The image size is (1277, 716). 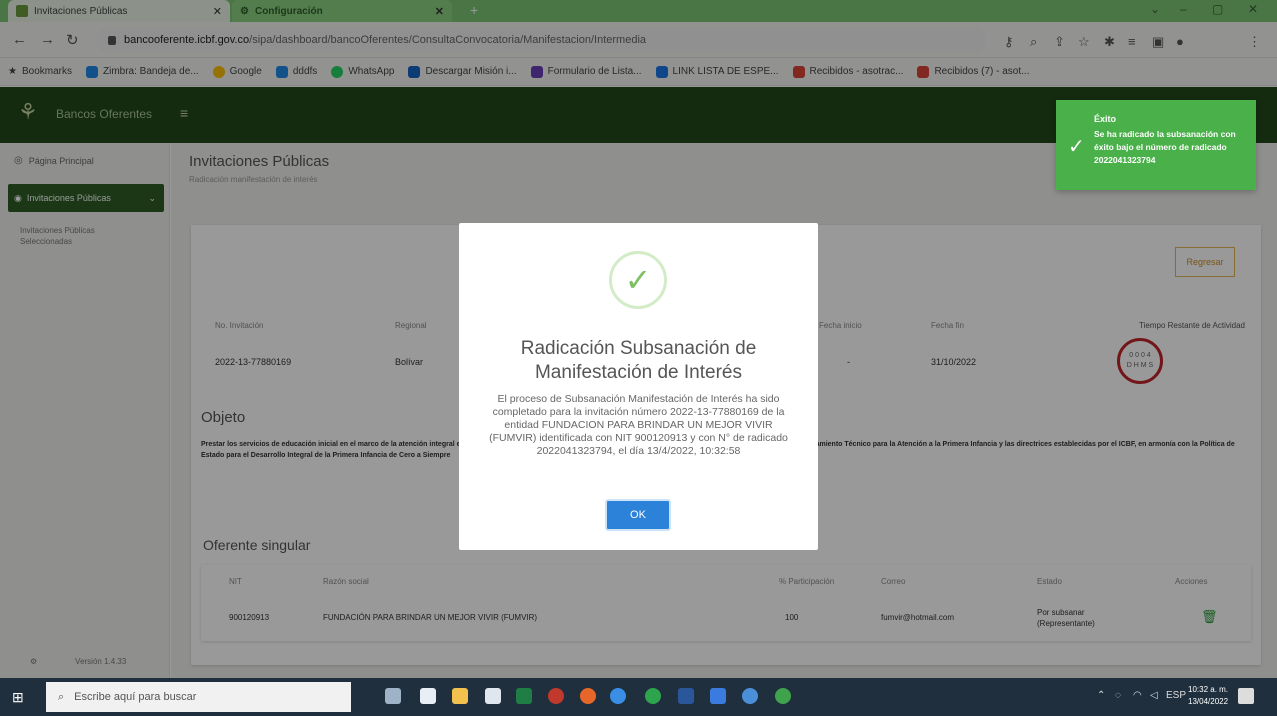 What do you see at coordinates (1154, 695) in the screenshot?
I see `volume-icon: ◁` at bounding box center [1154, 695].